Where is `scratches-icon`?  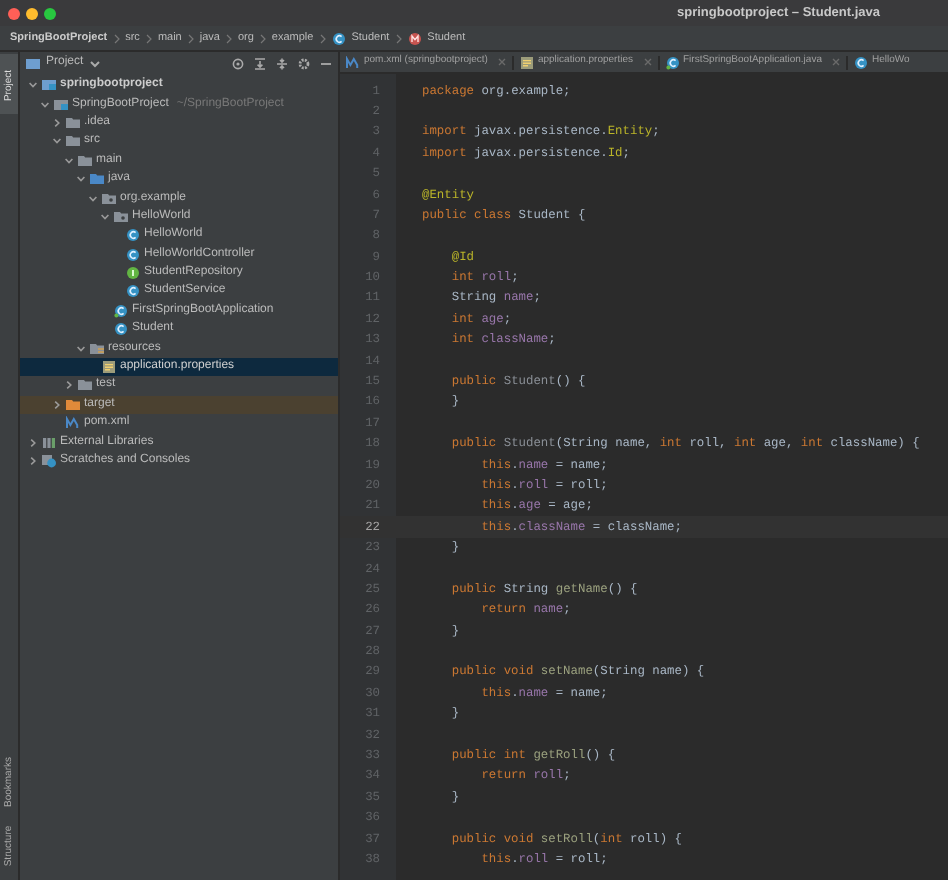
scratches-icon is located at coordinates (49, 461).